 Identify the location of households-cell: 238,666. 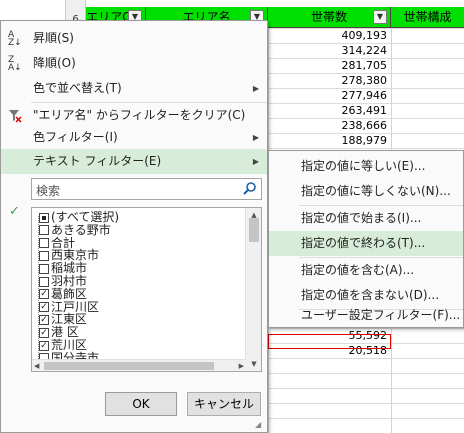
(329, 125).